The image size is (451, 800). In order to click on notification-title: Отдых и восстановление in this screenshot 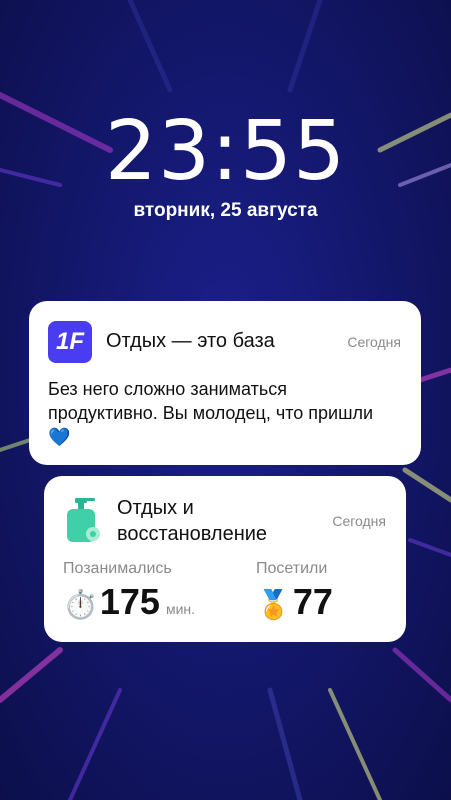, I will do `click(192, 521)`.